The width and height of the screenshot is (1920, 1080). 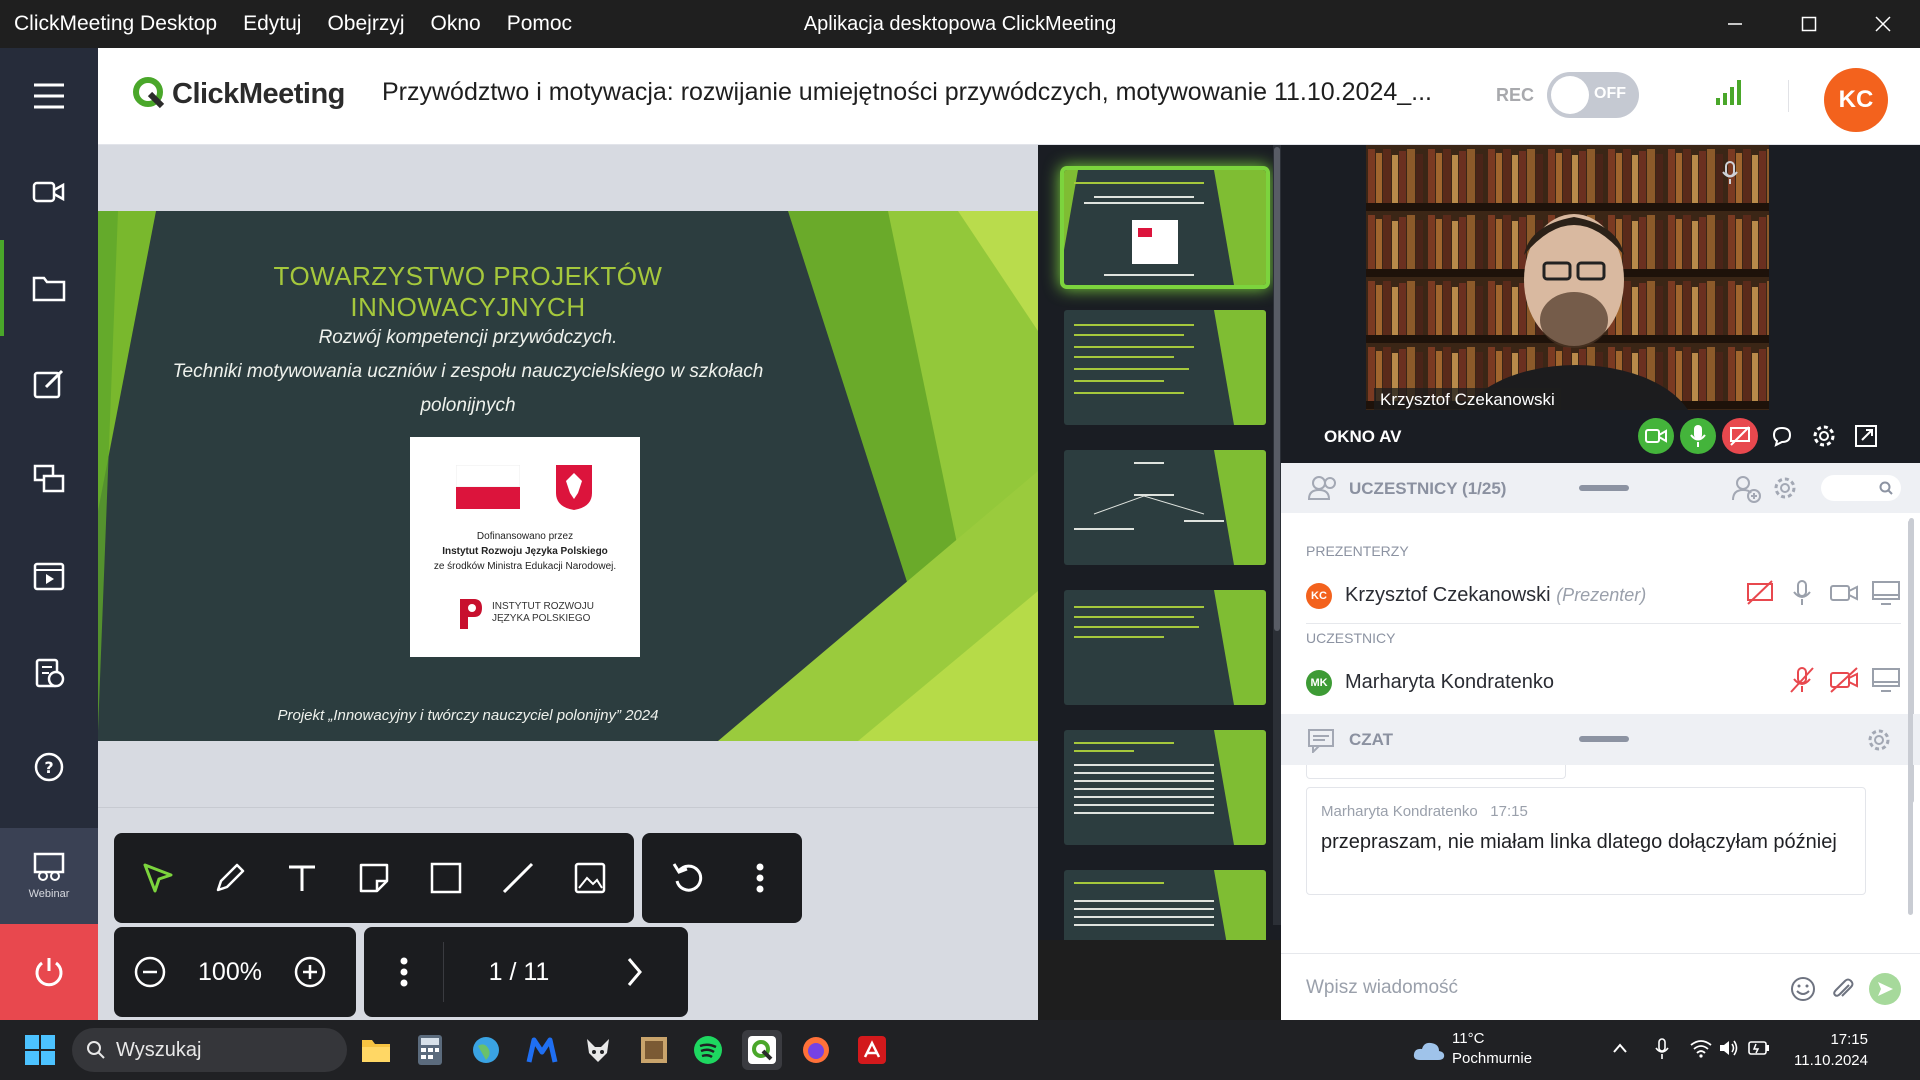 I want to click on menu-view: Obejrzyj, so click(x=365, y=24).